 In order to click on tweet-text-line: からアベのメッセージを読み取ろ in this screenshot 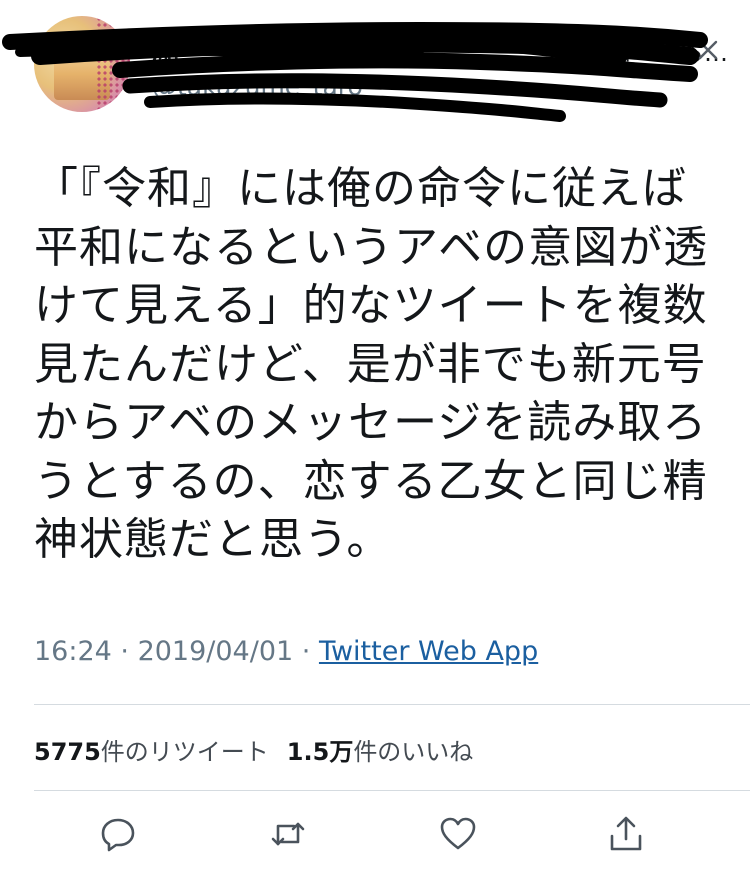, I will do `click(371, 422)`.